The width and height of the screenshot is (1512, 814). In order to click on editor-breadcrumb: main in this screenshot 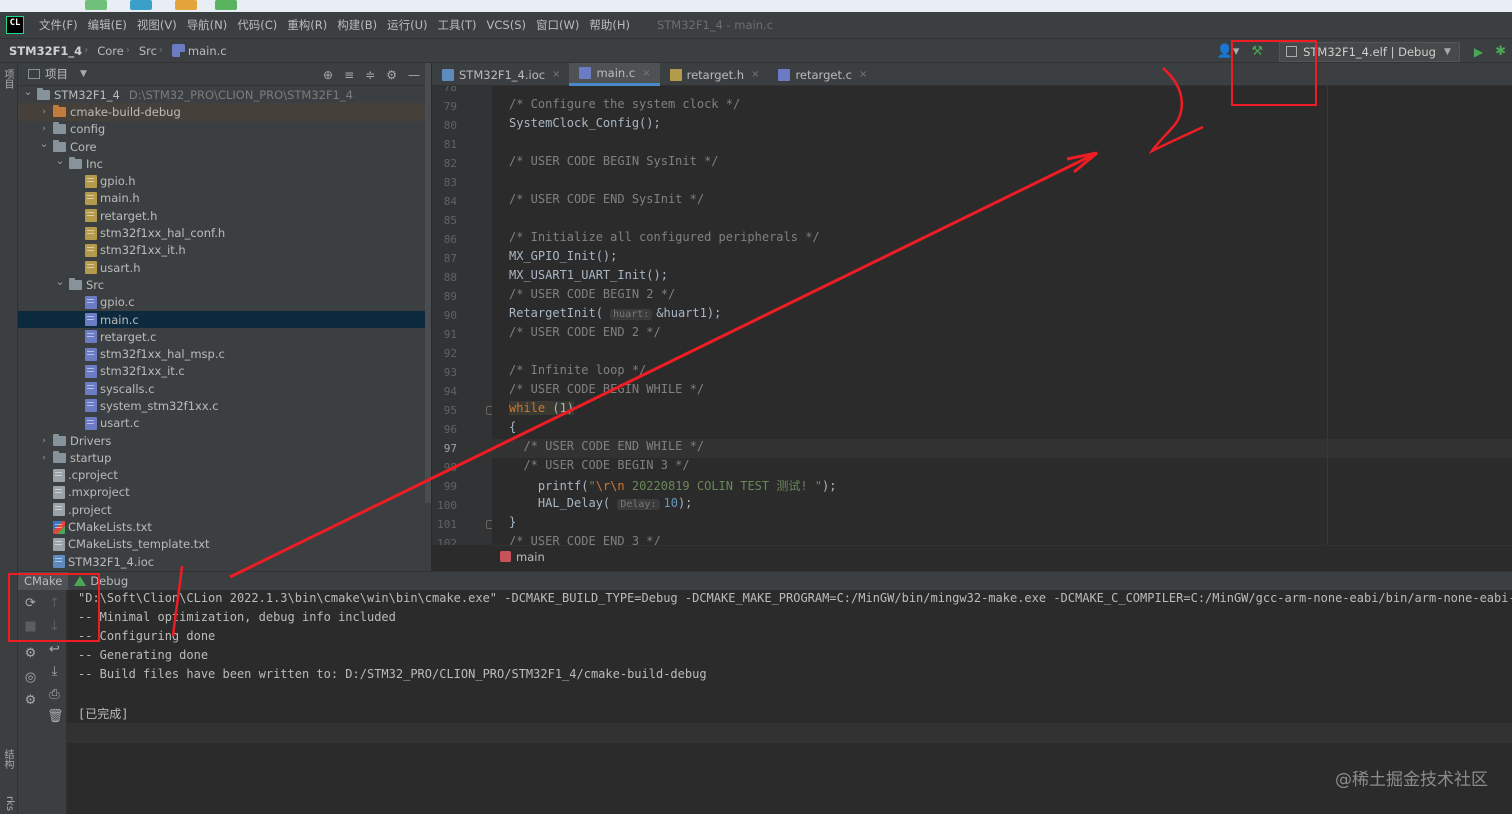, I will do `click(1002, 556)`.